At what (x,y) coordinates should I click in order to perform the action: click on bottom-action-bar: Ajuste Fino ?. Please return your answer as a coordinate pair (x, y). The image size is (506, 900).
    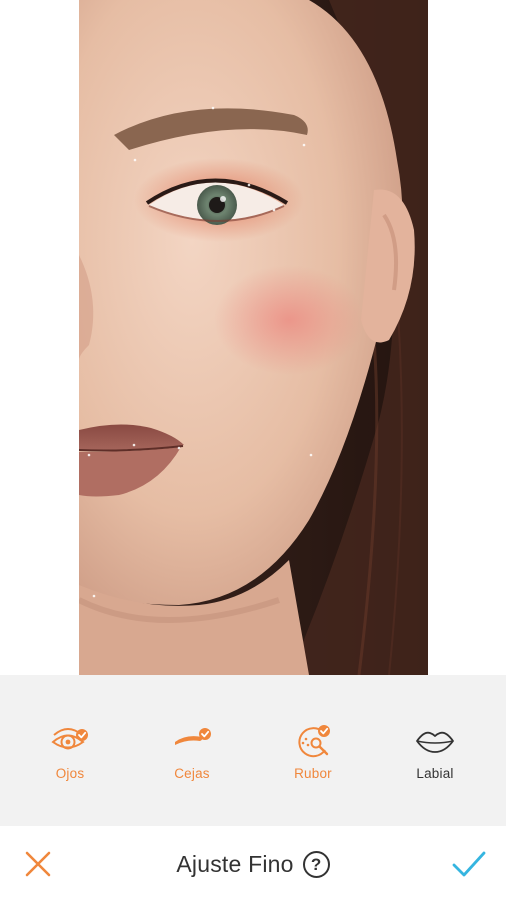
    Looking at the image, I should click on (253, 863).